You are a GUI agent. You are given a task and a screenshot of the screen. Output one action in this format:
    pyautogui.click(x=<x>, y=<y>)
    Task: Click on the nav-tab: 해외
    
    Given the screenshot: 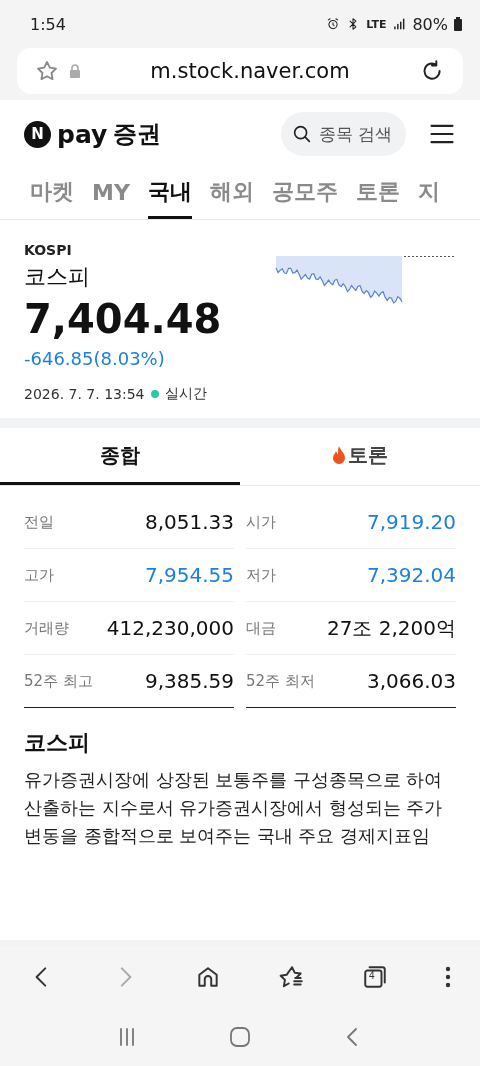 What is the action you would take?
    pyautogui.click(x=231, y=193)
    